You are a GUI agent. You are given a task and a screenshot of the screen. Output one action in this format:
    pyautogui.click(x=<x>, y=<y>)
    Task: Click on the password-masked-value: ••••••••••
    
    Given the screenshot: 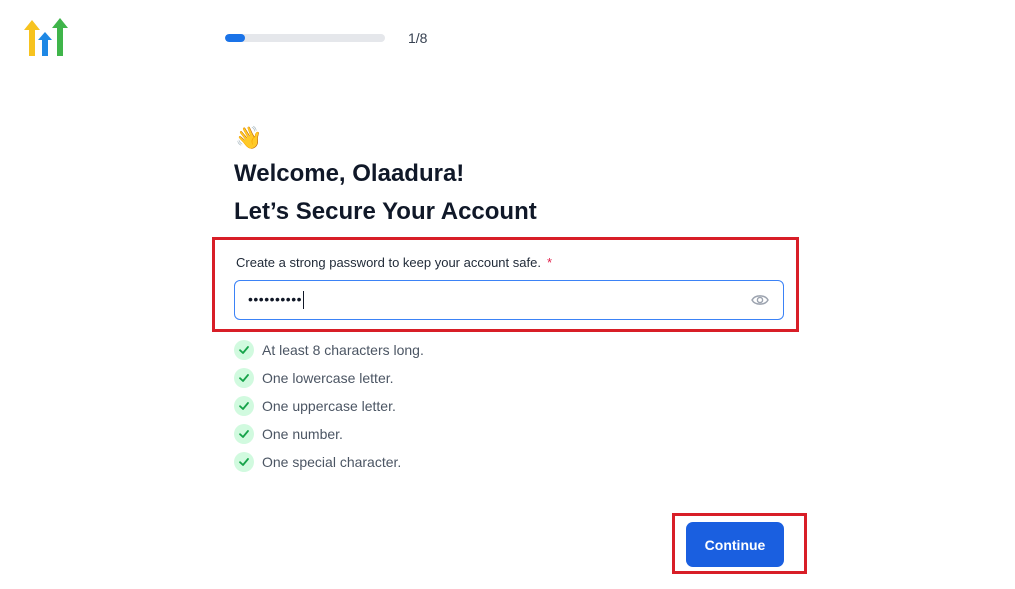 What is the action you would take?
    pyautogui.click(x=276, y=300)
    